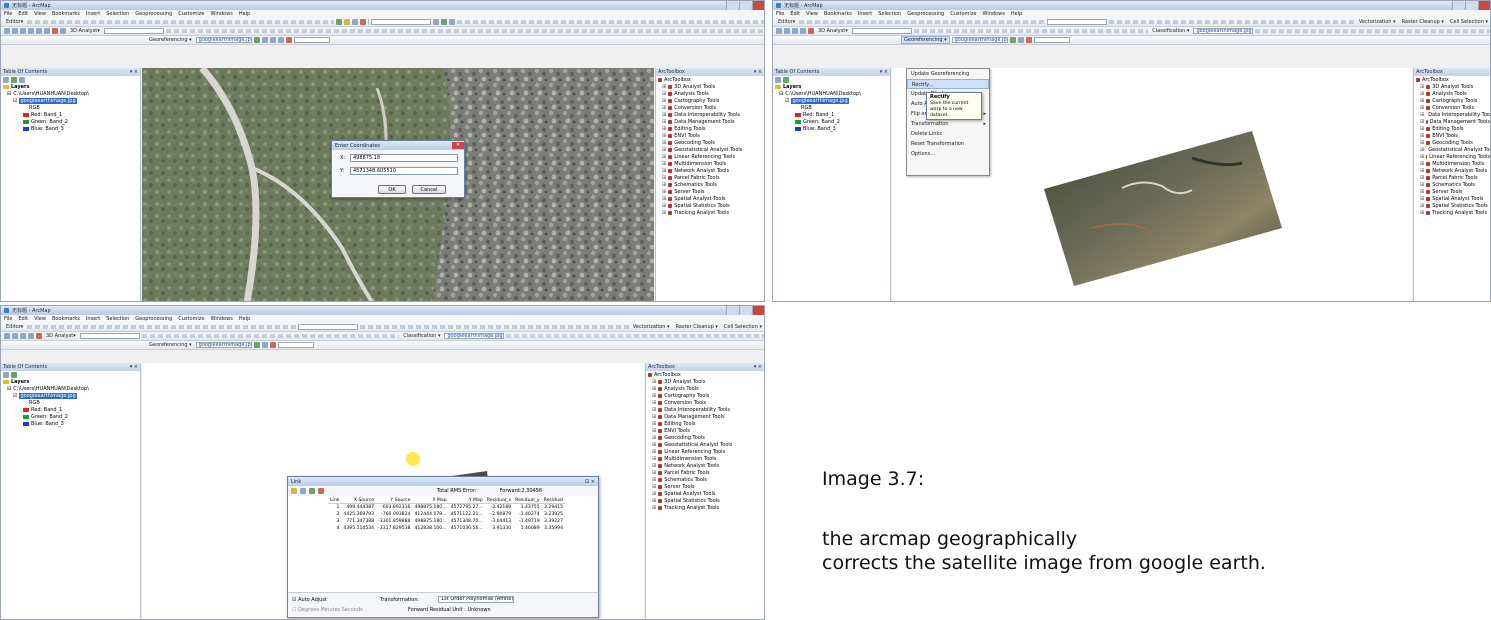 The height and width of the screenshot is (620, 1491). I want to click on minimize-button, so click(1458, 5).